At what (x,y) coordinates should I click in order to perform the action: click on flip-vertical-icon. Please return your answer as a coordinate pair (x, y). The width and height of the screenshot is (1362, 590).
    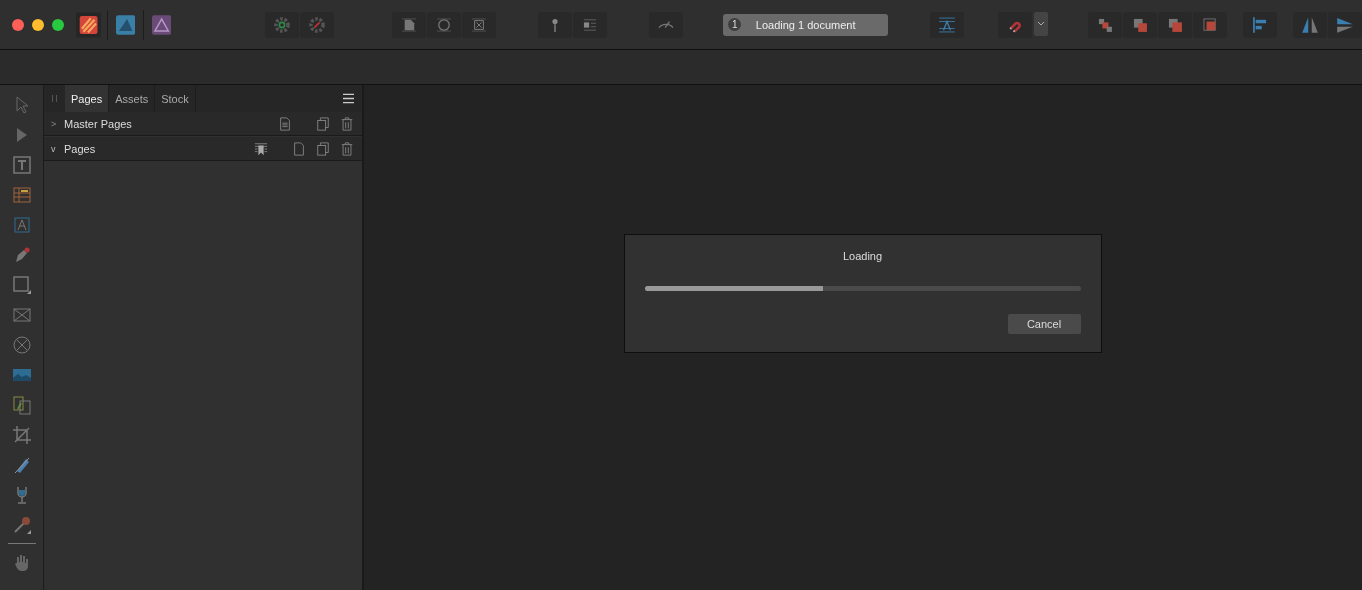
    Looking at the image, I should click on (1345, 24).